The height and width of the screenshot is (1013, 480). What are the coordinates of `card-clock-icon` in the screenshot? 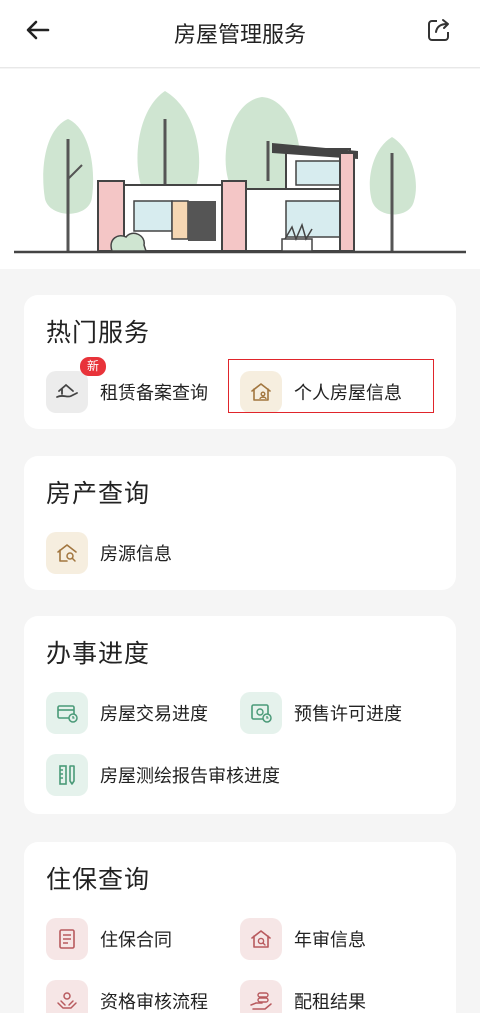 It's located at (67, 713).